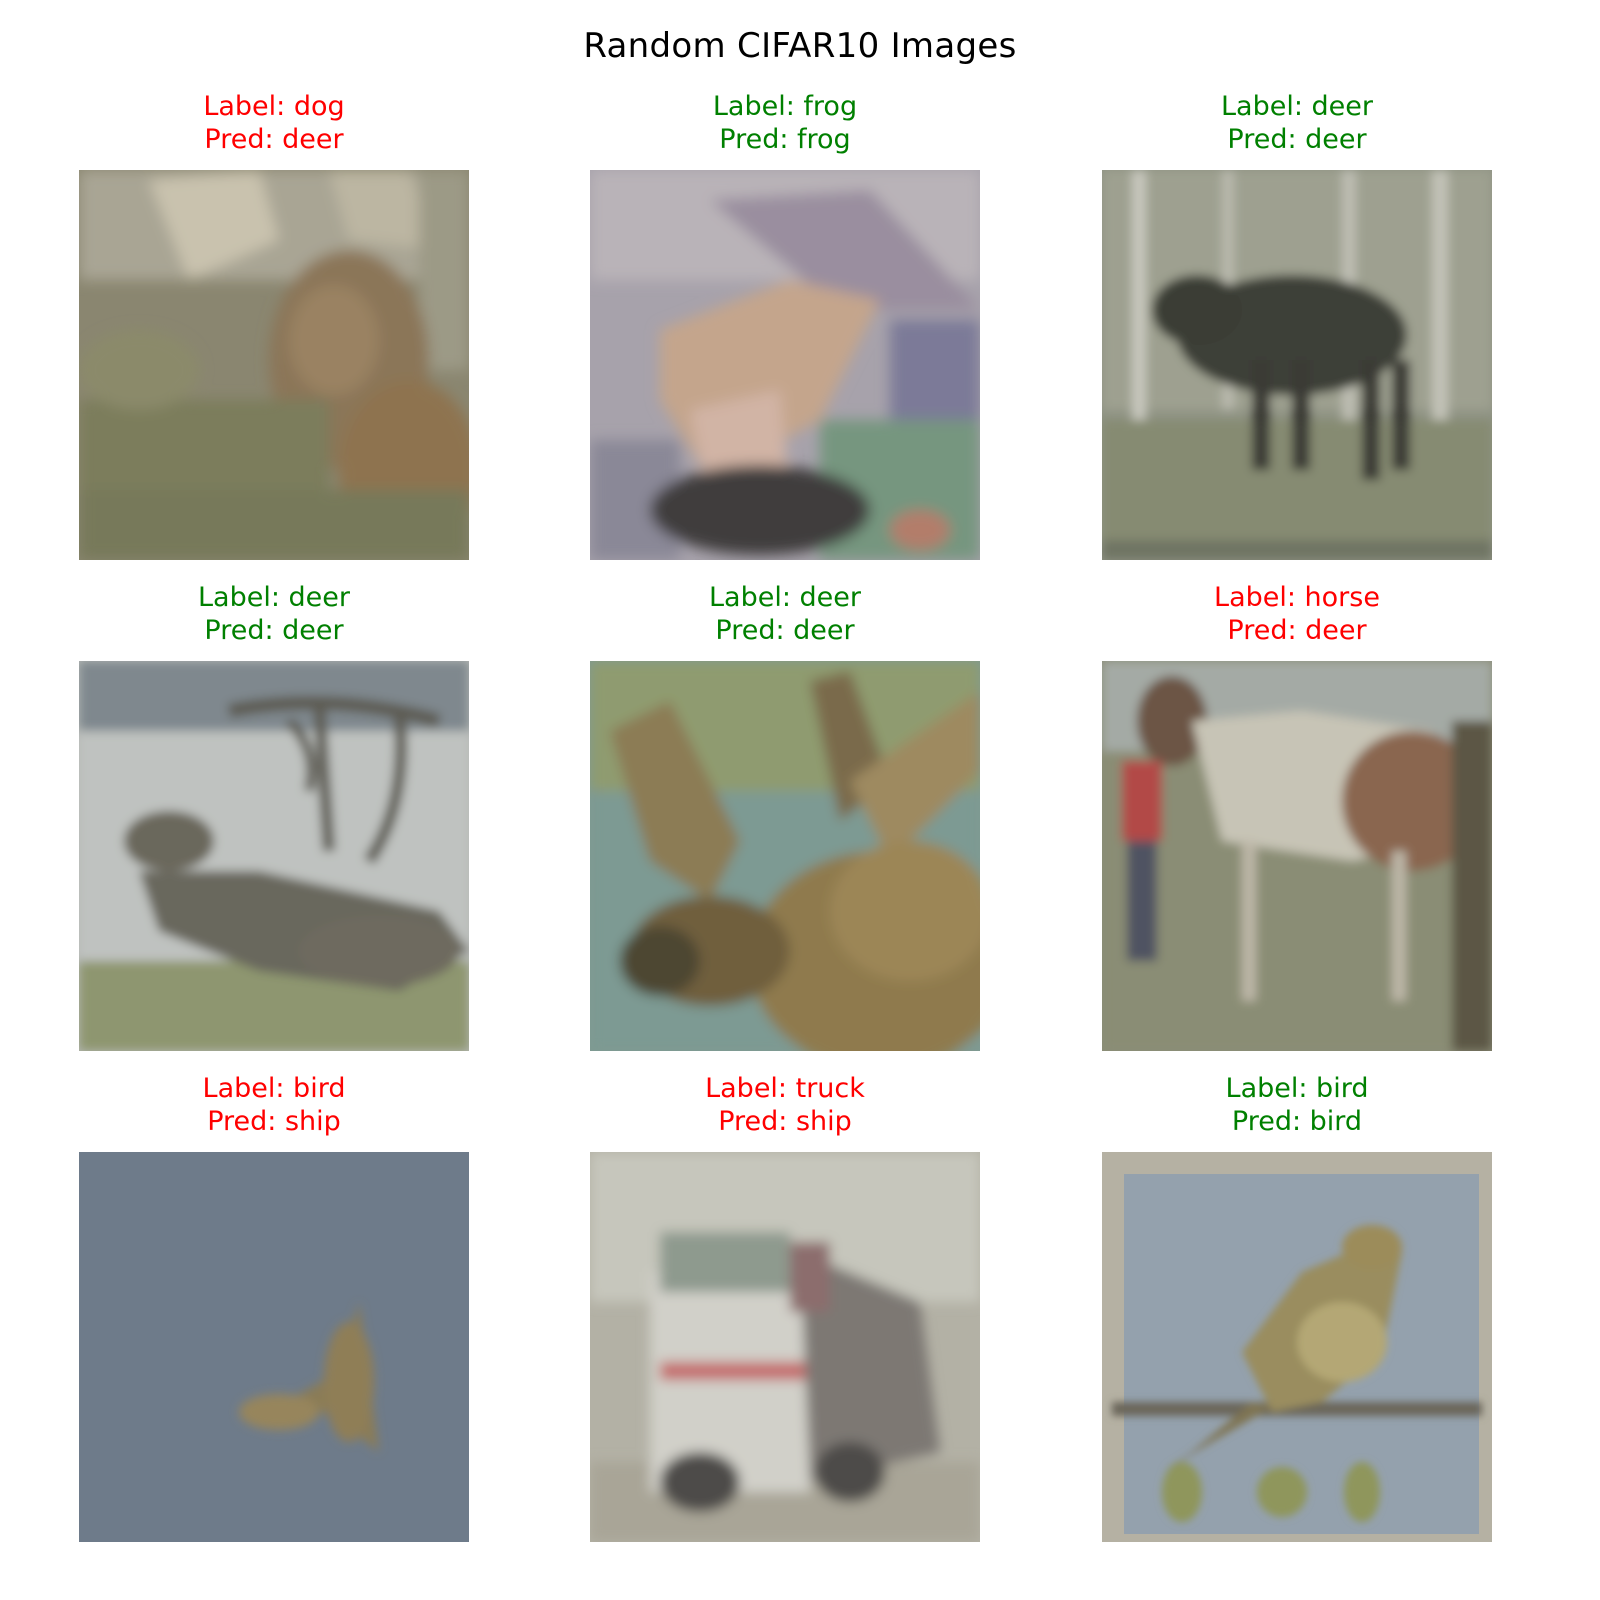  What do you see at coordinates (785, 1088) in the screenshot?
I see `true-label: Label: truck` at bounding box center [785, 1088].